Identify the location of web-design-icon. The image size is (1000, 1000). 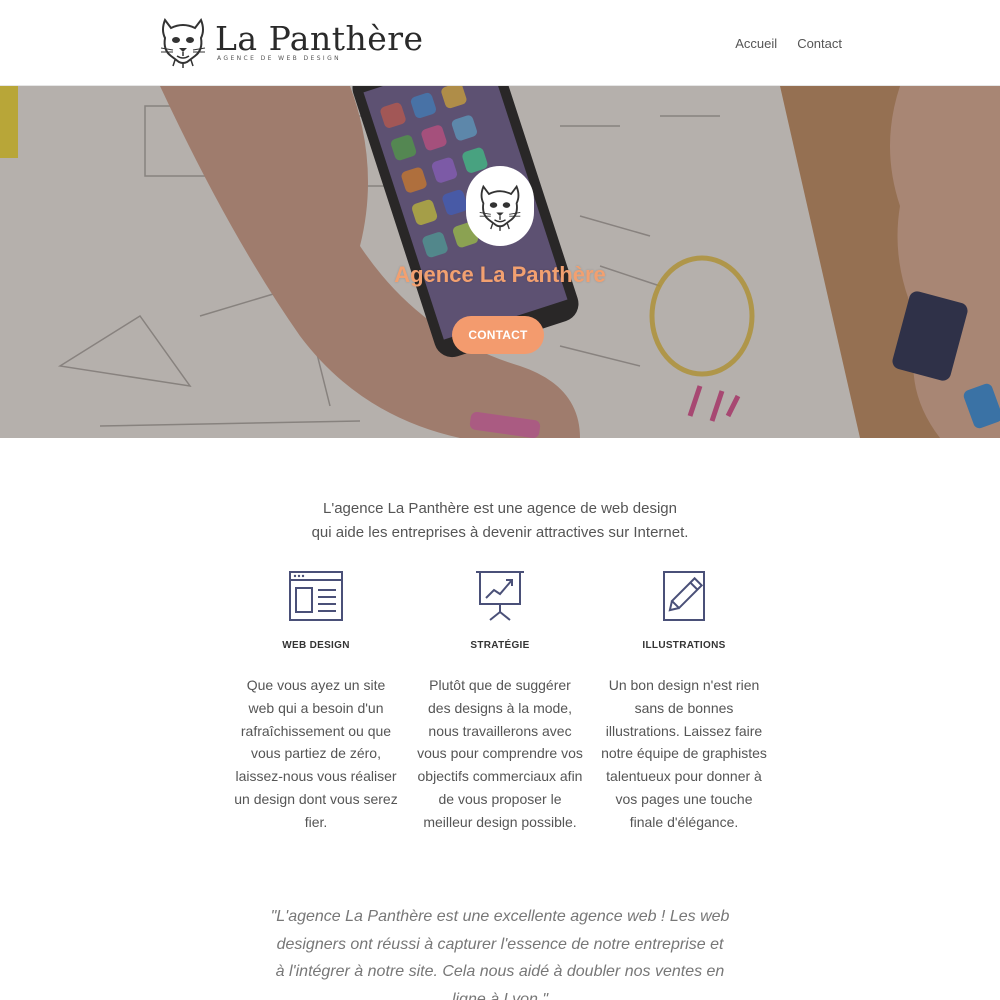
(316, 596).